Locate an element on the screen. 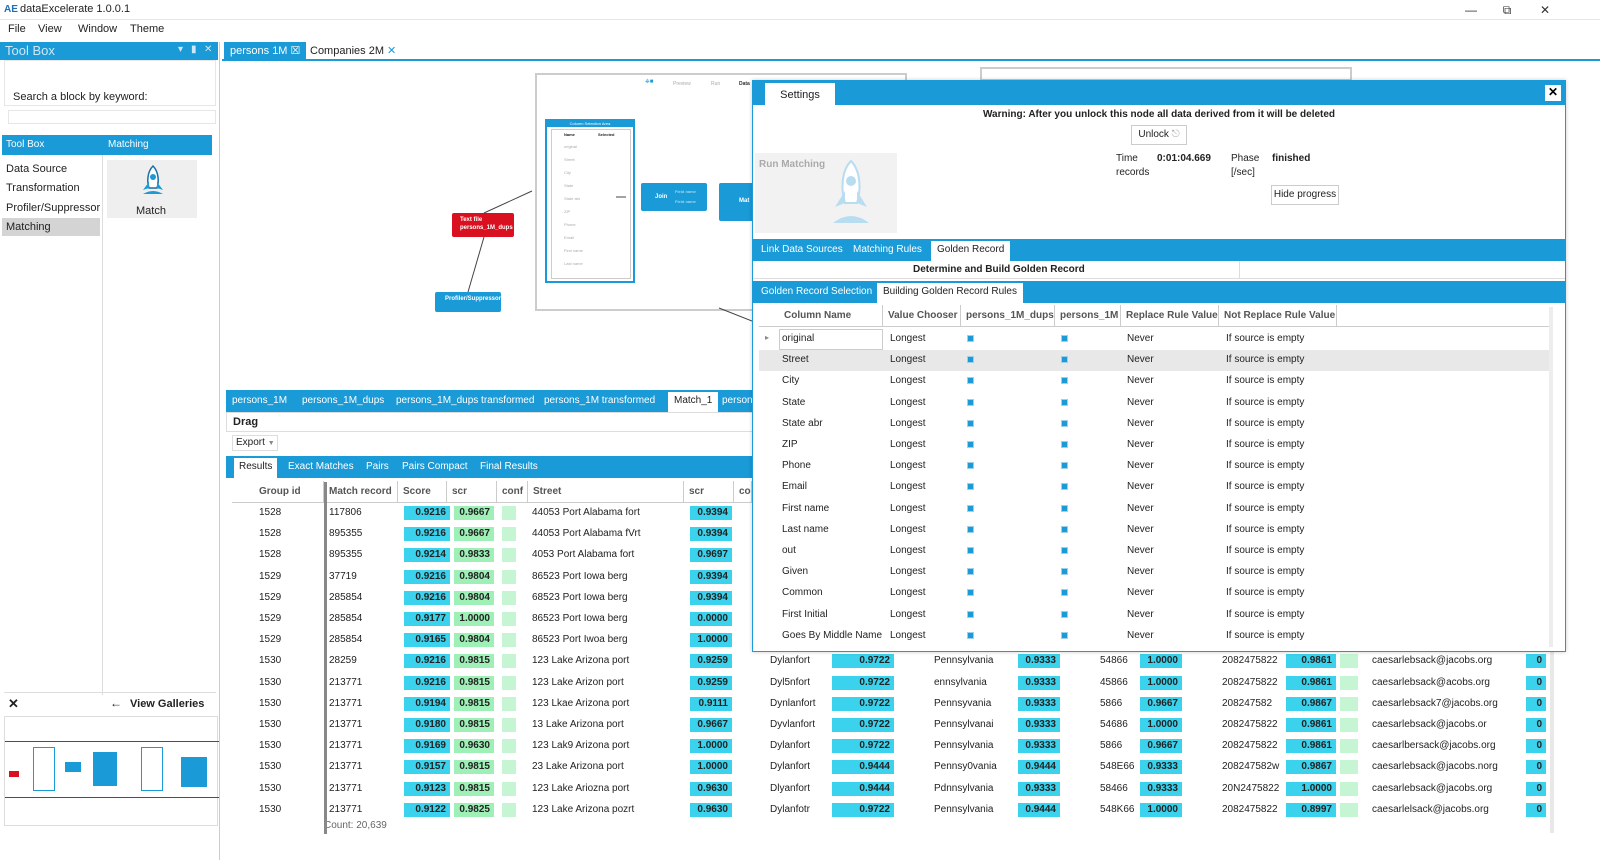 The image size is (1600, 860). close-icon: ✕ is located at coordinates (391, 51).